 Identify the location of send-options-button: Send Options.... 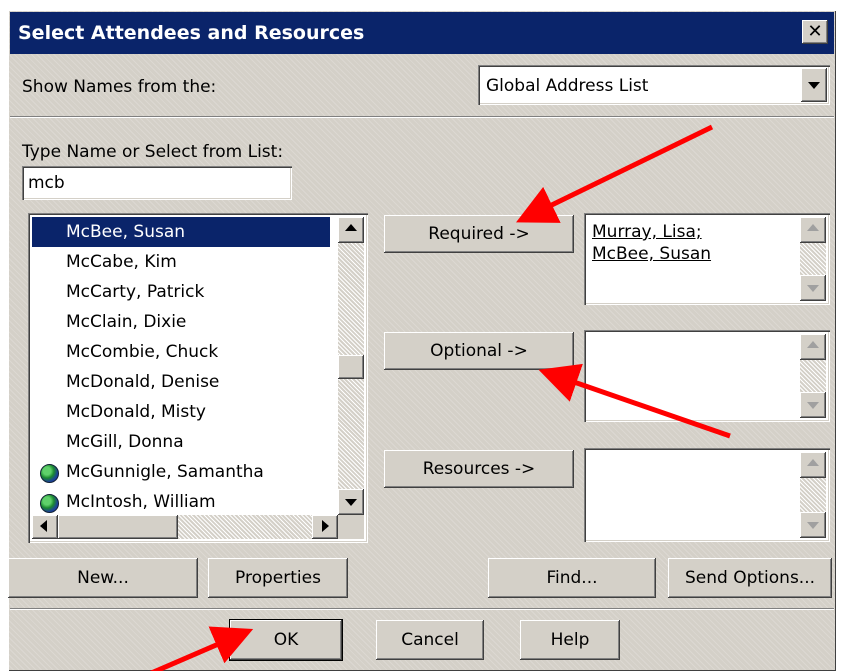
(750, 578).